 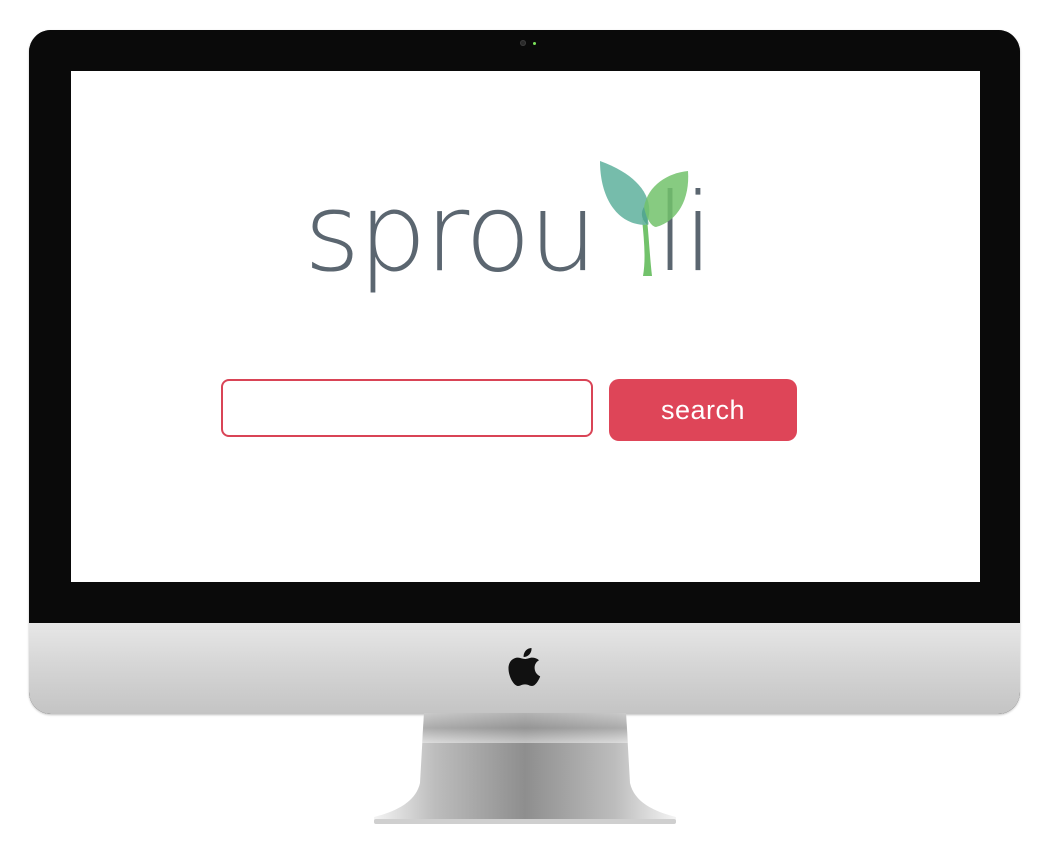 I want to click on sproutli-logo: sprou li, so click(x=529, y=234).